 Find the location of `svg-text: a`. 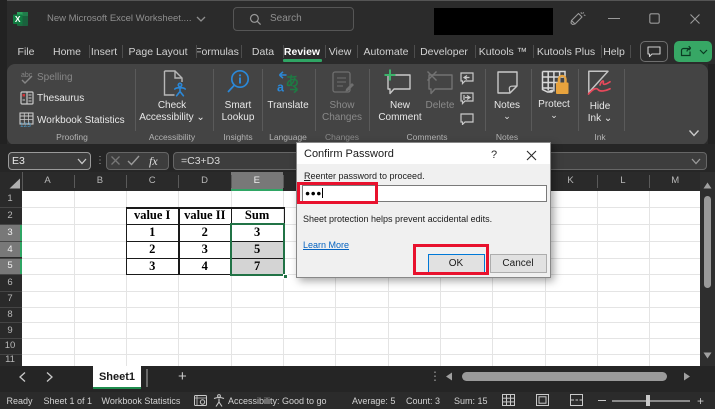

svg-text: a is located at coordinates (281, 88).